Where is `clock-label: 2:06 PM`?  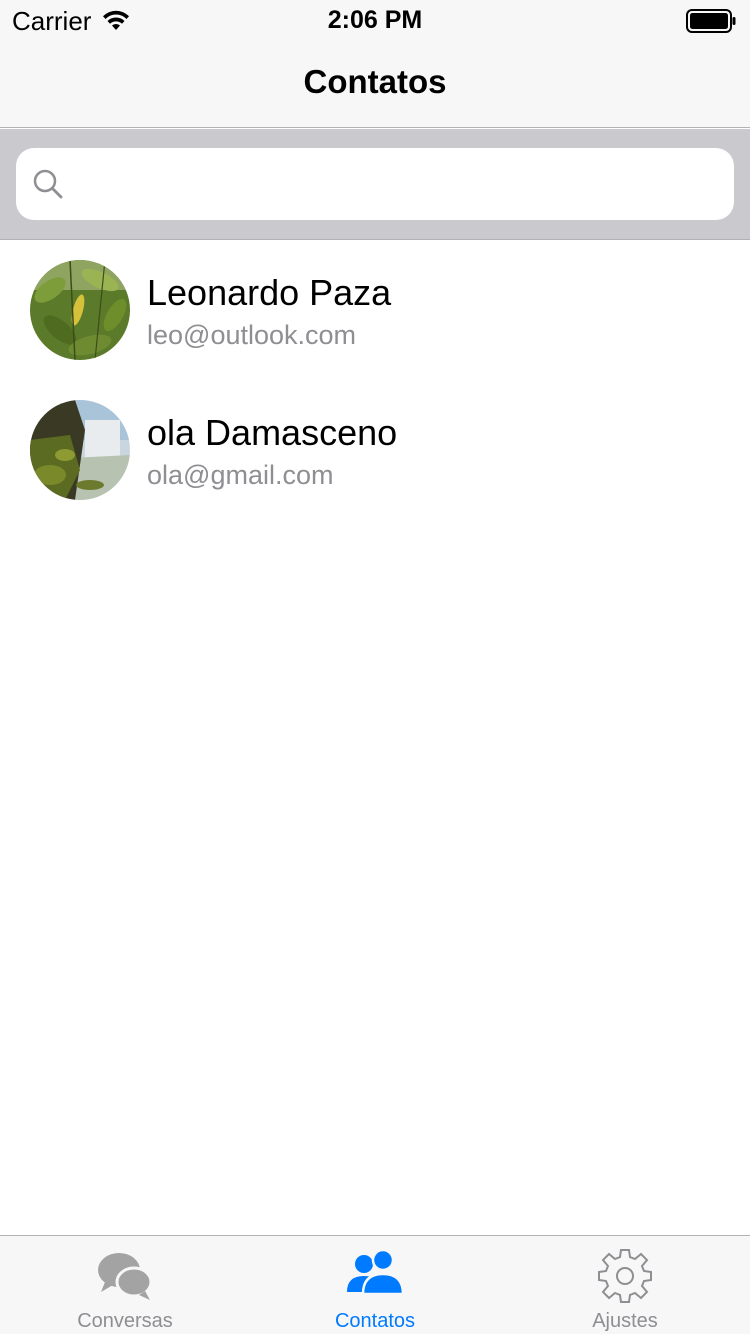
clock-label: 2:06 PM is located at coordinates (375, 20).